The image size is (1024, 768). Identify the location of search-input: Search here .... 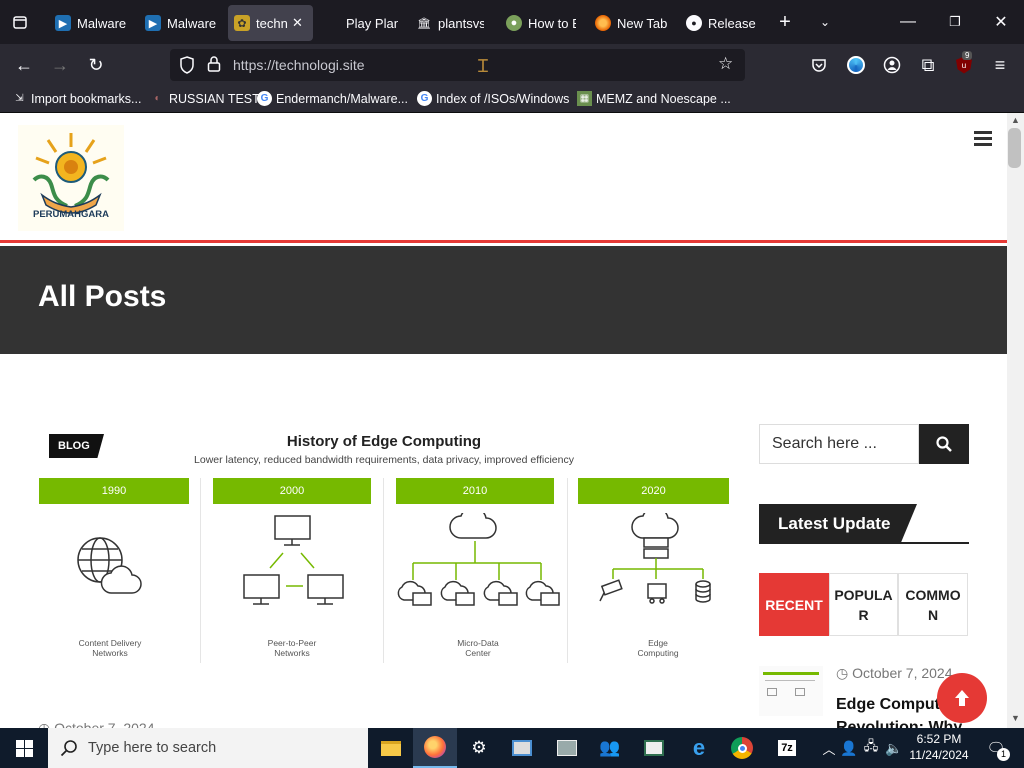
(839, 444).